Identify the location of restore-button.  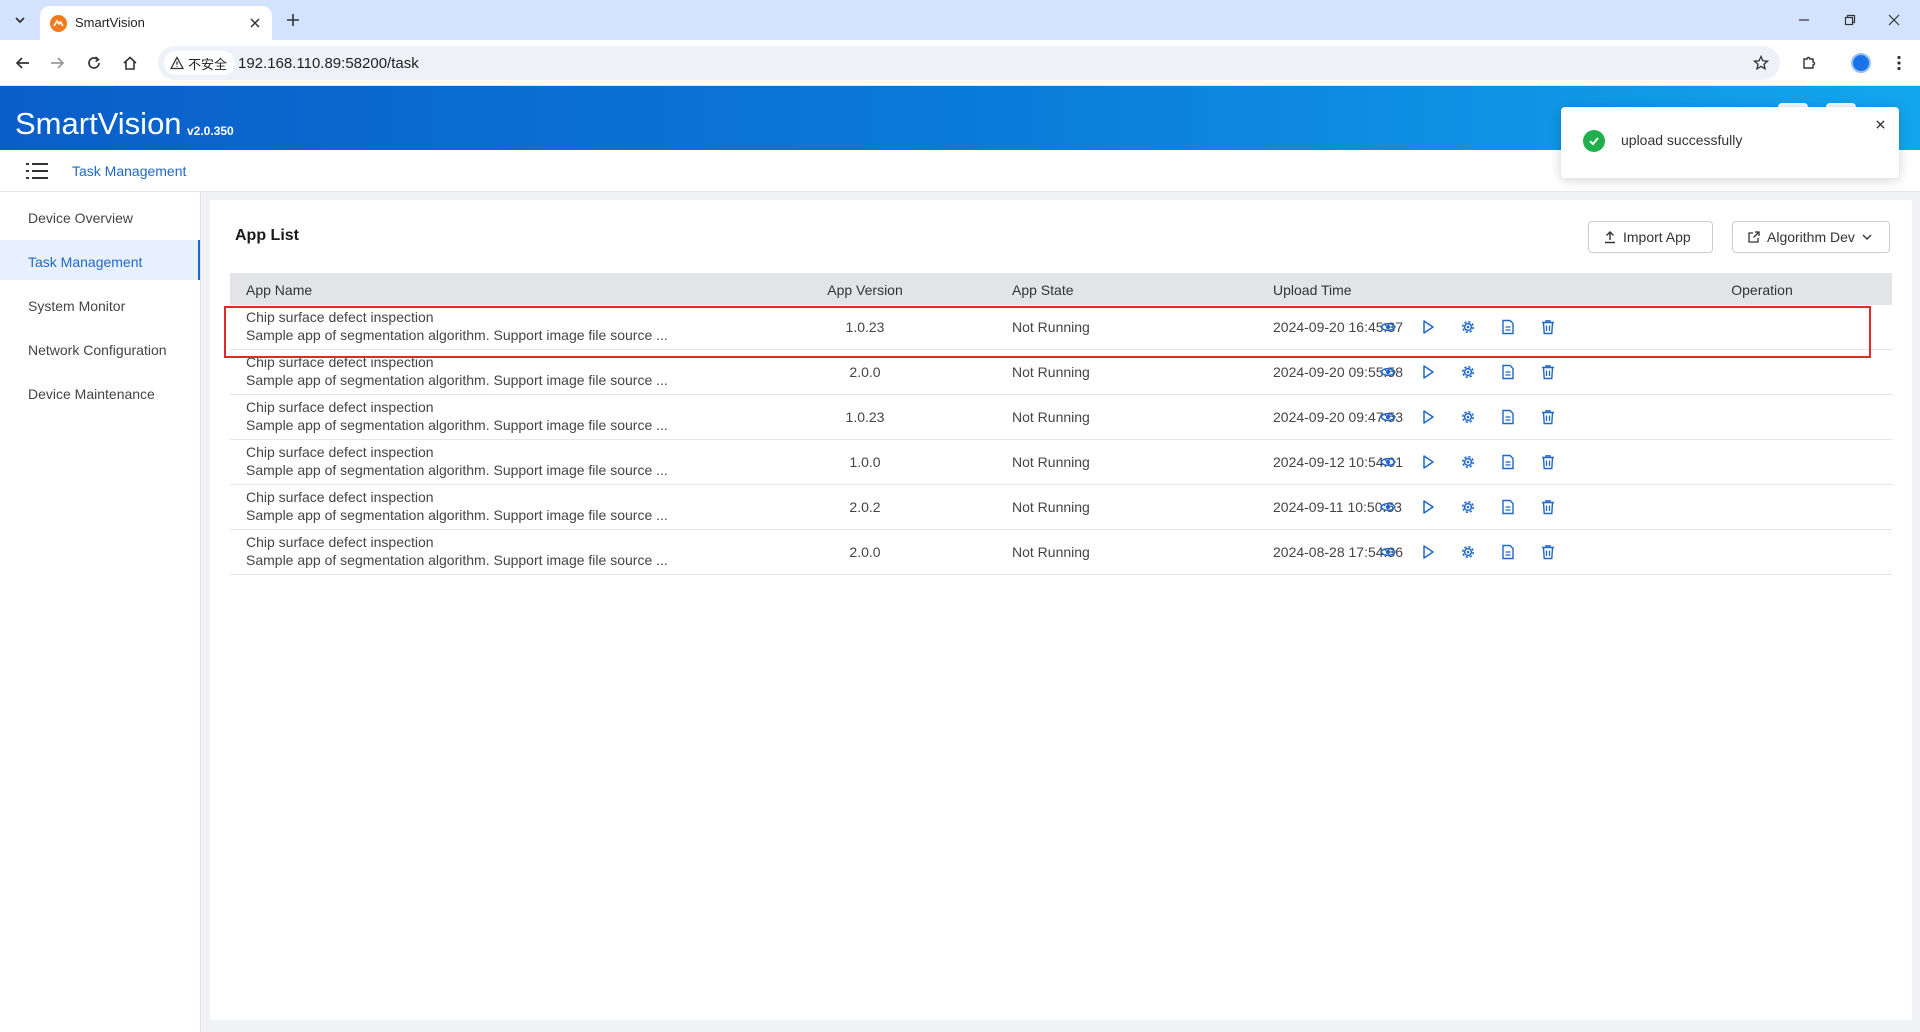
(1850, 20).